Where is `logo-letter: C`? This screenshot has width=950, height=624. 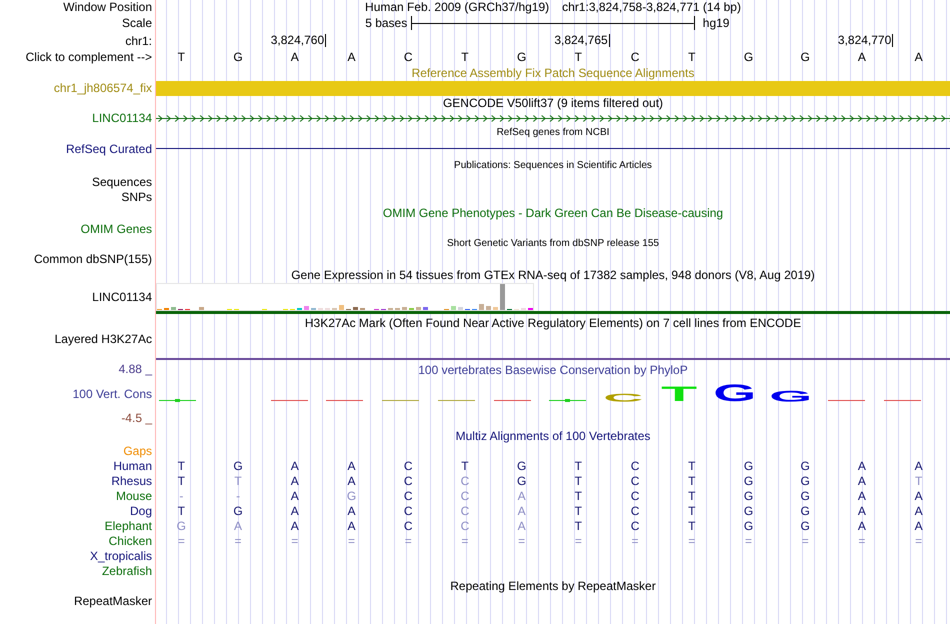
logo-letter: C is located at coordinates (624, 398).